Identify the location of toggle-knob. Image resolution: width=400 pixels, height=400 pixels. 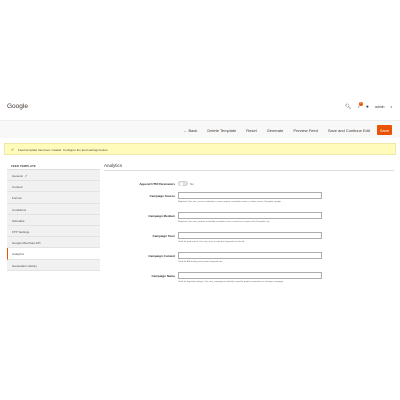
(181, 184).